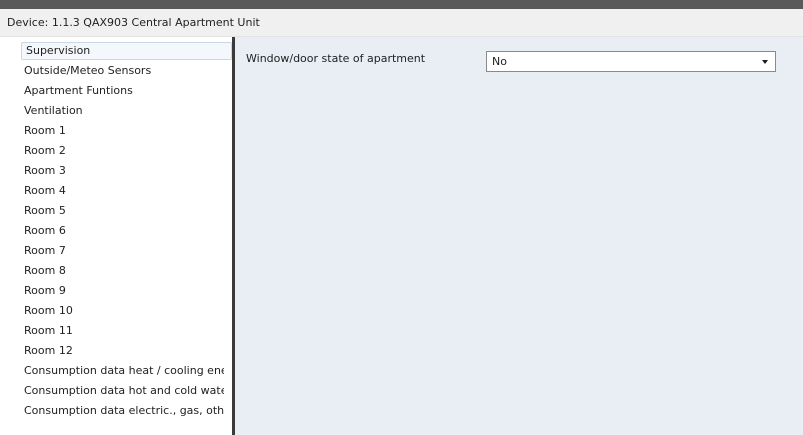 The height and width of the screenshot is (435, 803). I want to click on sidebar-item-room-2: Room 2, so click(124, 151).